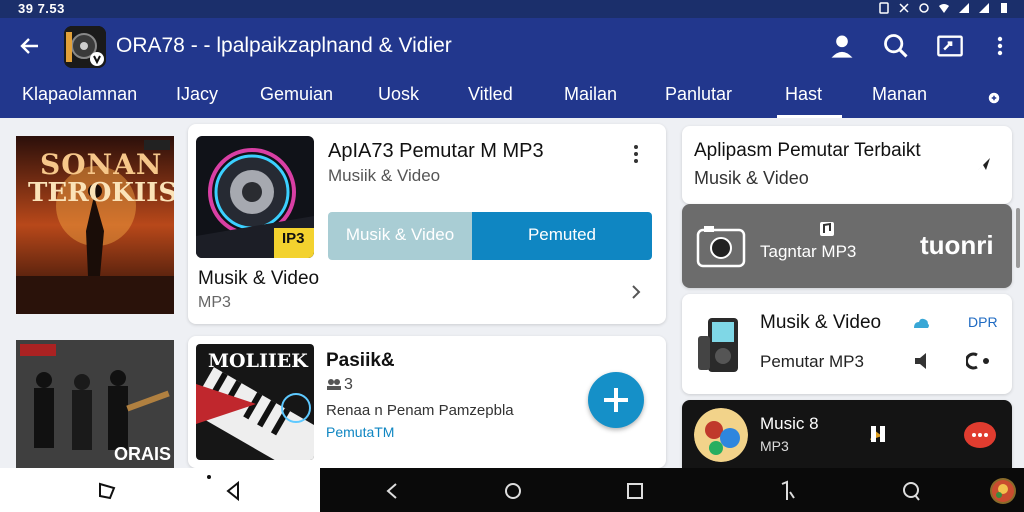  What do you see at coordinates (774, 446) in the screenshot?
I see `player-subtitle: MP3` at bounding box center [774, 446].